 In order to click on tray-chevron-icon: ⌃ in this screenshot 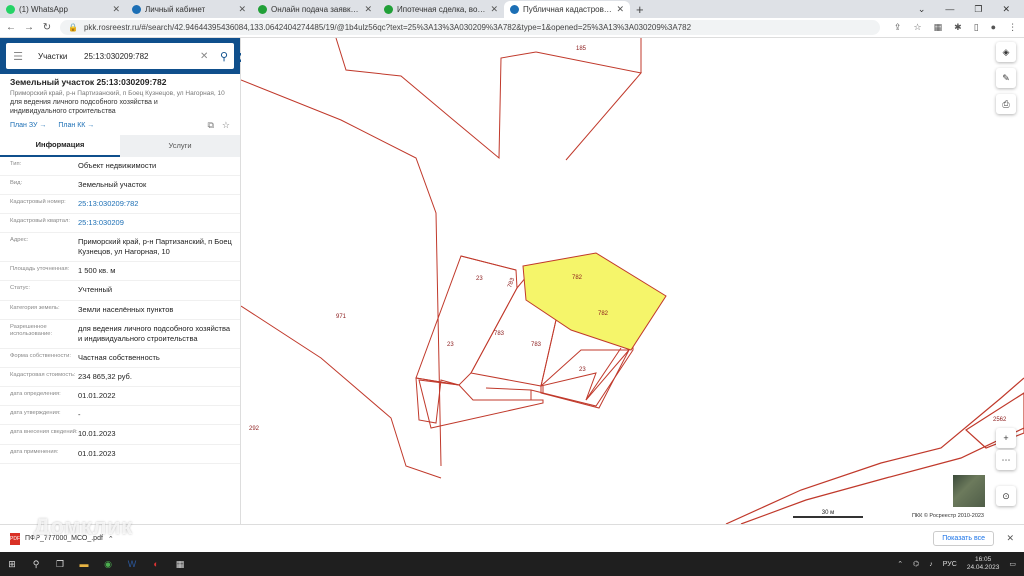, I will do `click(900, 564)`.